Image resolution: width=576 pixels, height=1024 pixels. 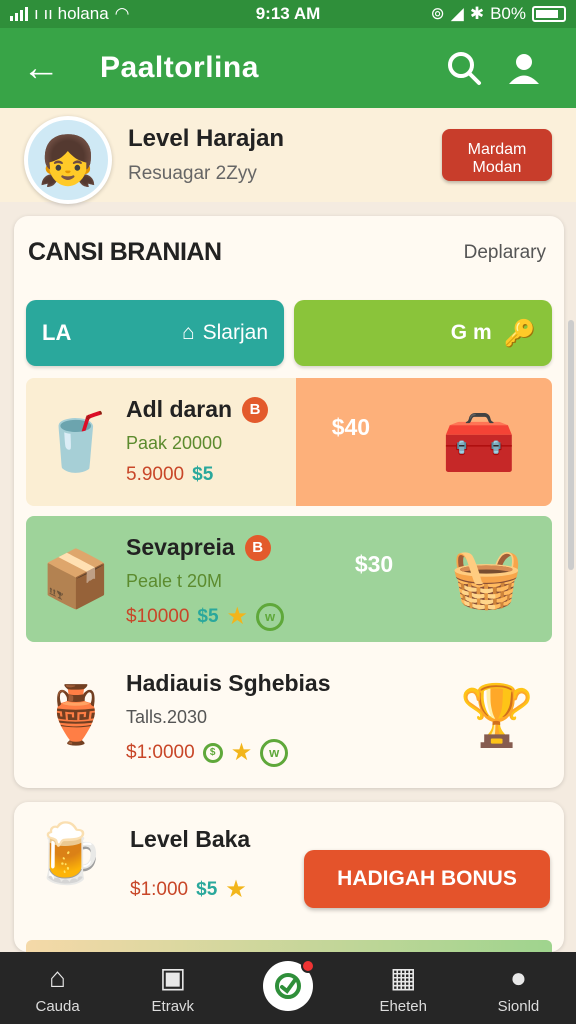 What do you see at coordinates (155, 333) in the screenshot?
I see `tab-slarjan: LA ⌂ Slarjan` at bounding box center [155, 333].